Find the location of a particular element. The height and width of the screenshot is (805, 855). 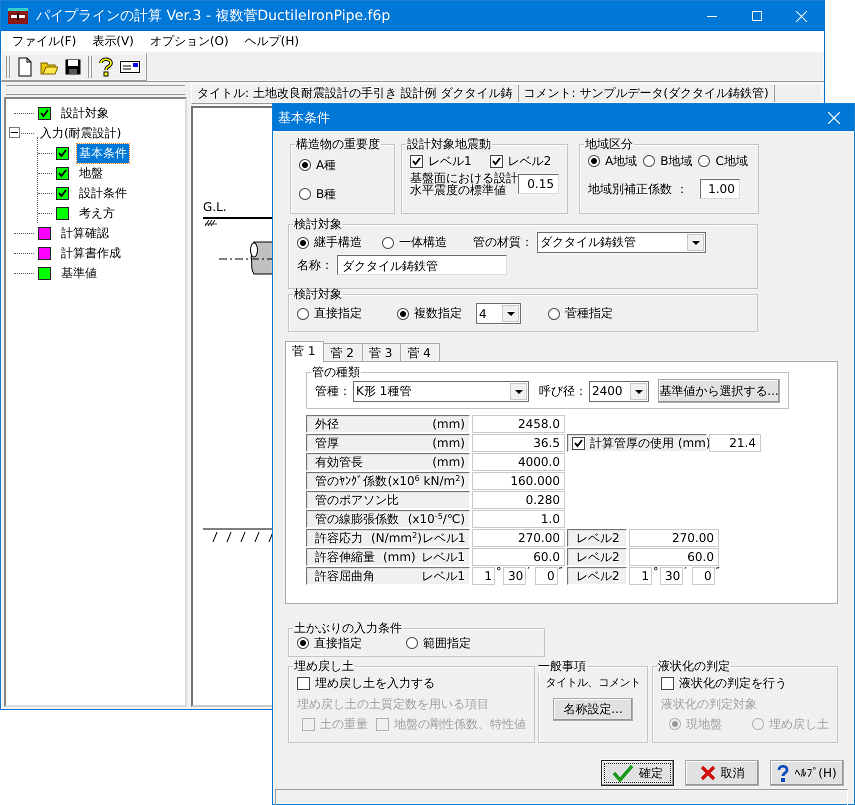

radio-button: C地域 is located at coordinates (723, 161).